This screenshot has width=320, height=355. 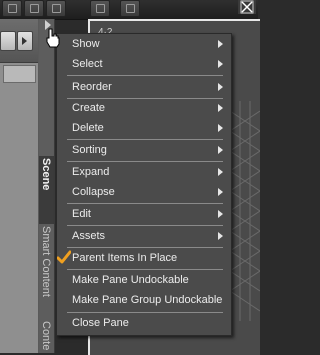 I want to click on menu-item-label: Assets, so click(x=89, y=236).